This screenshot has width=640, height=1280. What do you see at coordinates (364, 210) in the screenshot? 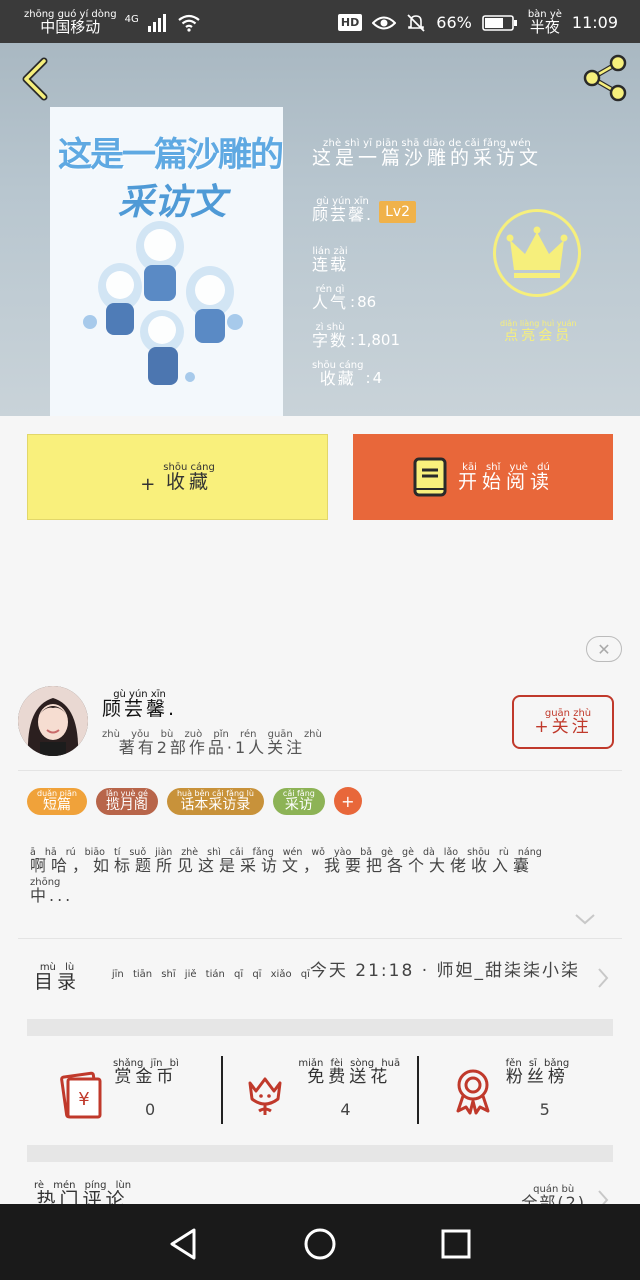
I see `book-author-row: gù yún xīn 顾芸馨. Lv2` at bounding box center [364, 210].